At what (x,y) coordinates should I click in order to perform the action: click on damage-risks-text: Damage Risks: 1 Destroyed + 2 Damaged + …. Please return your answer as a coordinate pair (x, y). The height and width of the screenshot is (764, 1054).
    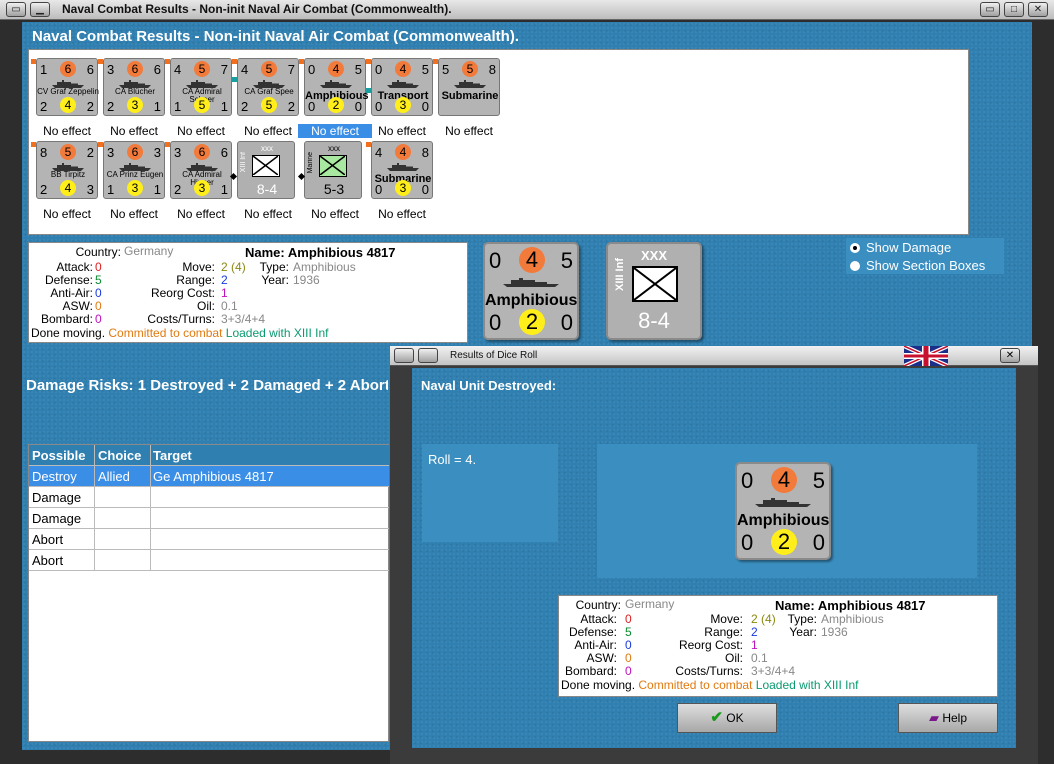
    Looking at the image, I should click on (207, 385).